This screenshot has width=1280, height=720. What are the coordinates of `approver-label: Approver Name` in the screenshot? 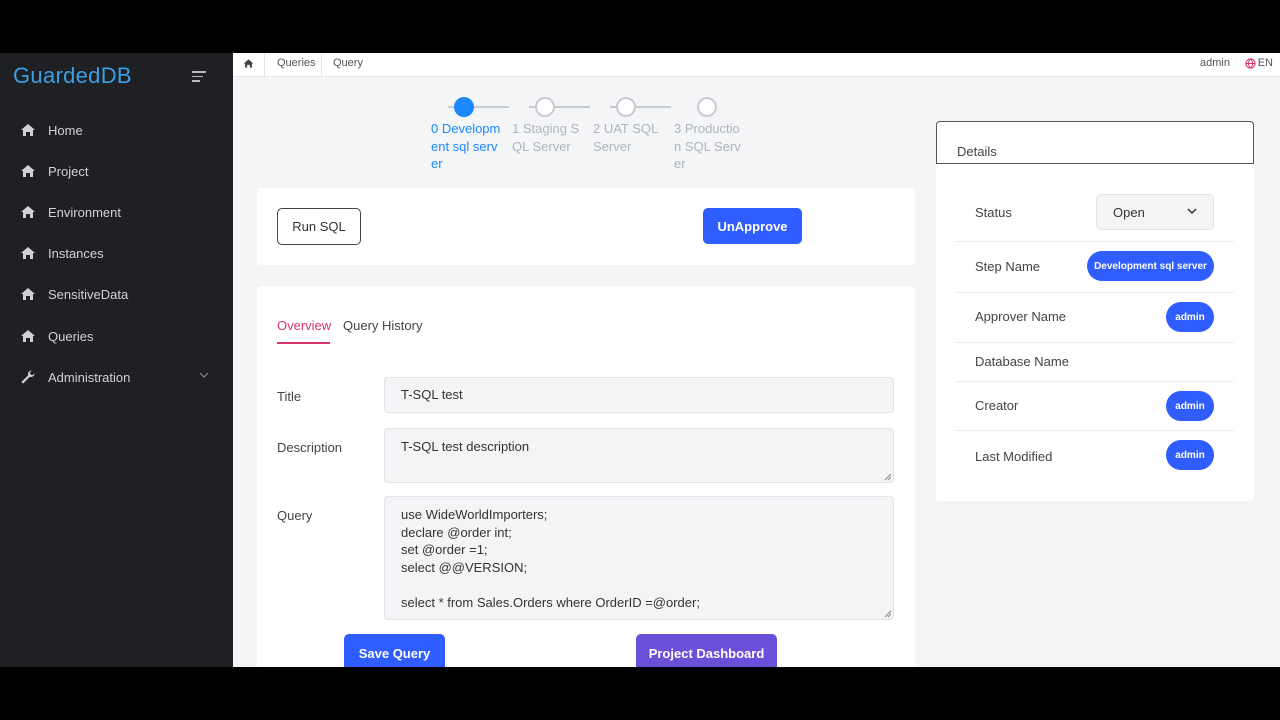 It's located at (1021, 316).